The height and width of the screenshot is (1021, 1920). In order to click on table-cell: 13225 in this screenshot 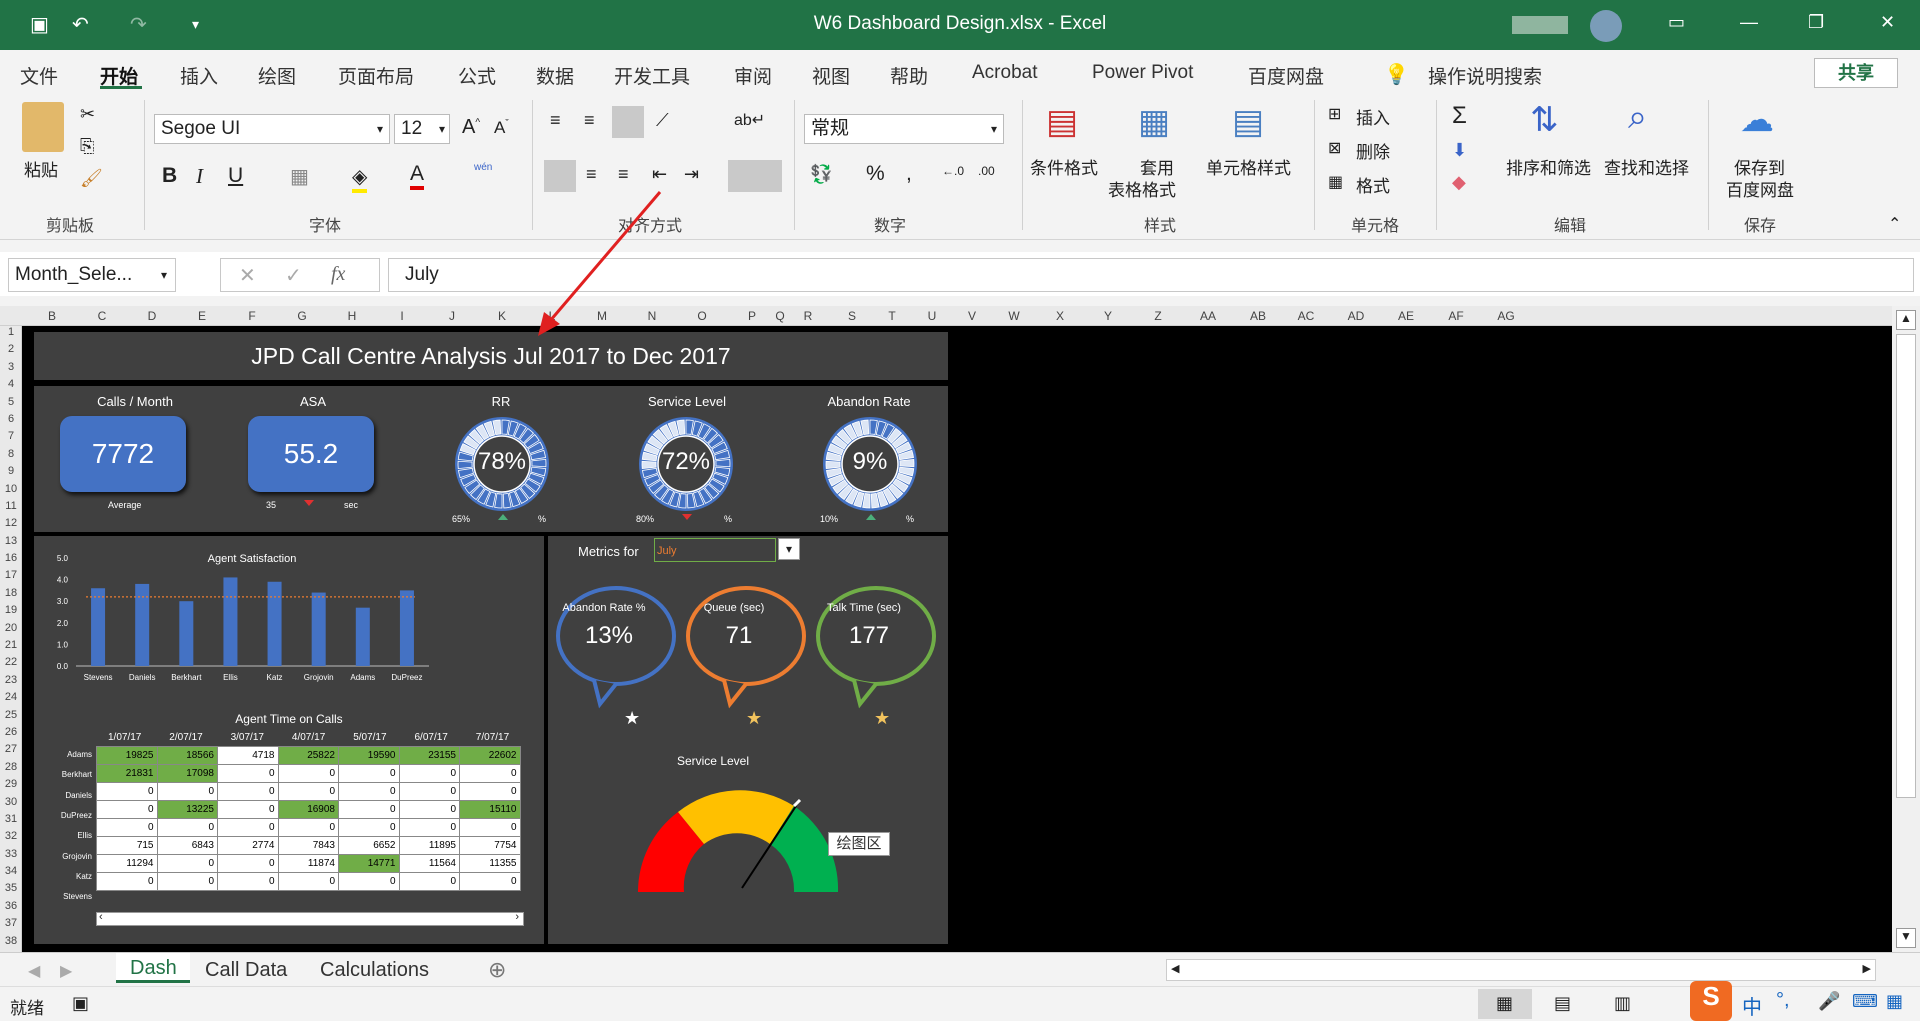, I will do `click(187, 809)`.